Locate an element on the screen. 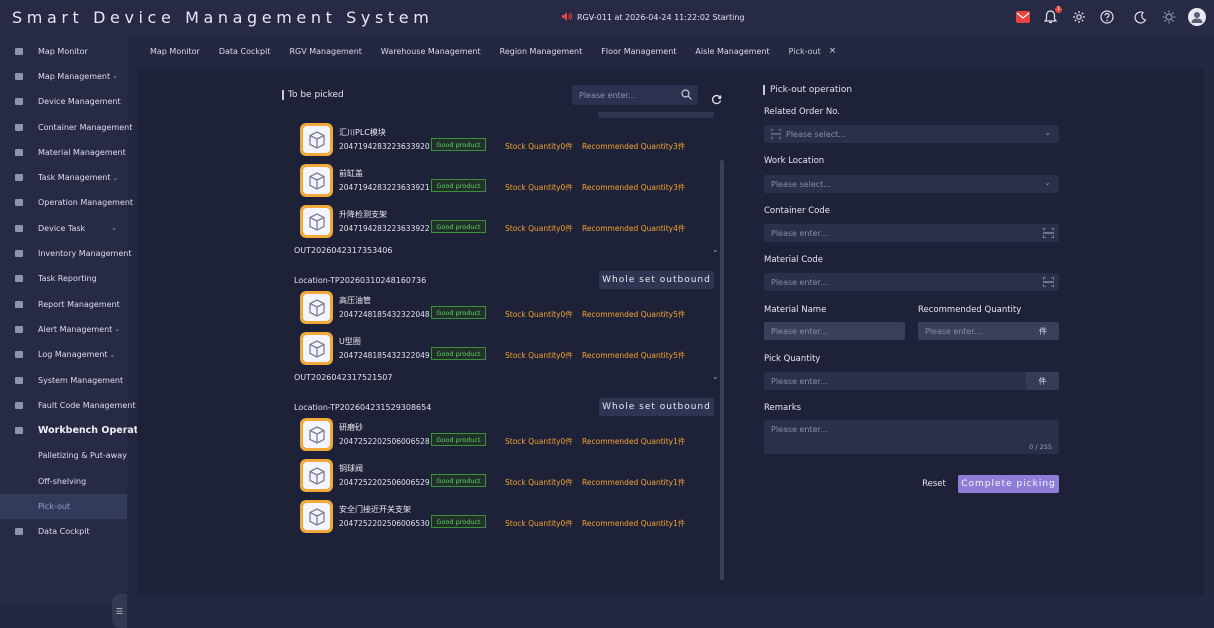 The height and width of the screenshot is (628, 1214). tab-label: Floor Management is located at coordinates (639, 51).